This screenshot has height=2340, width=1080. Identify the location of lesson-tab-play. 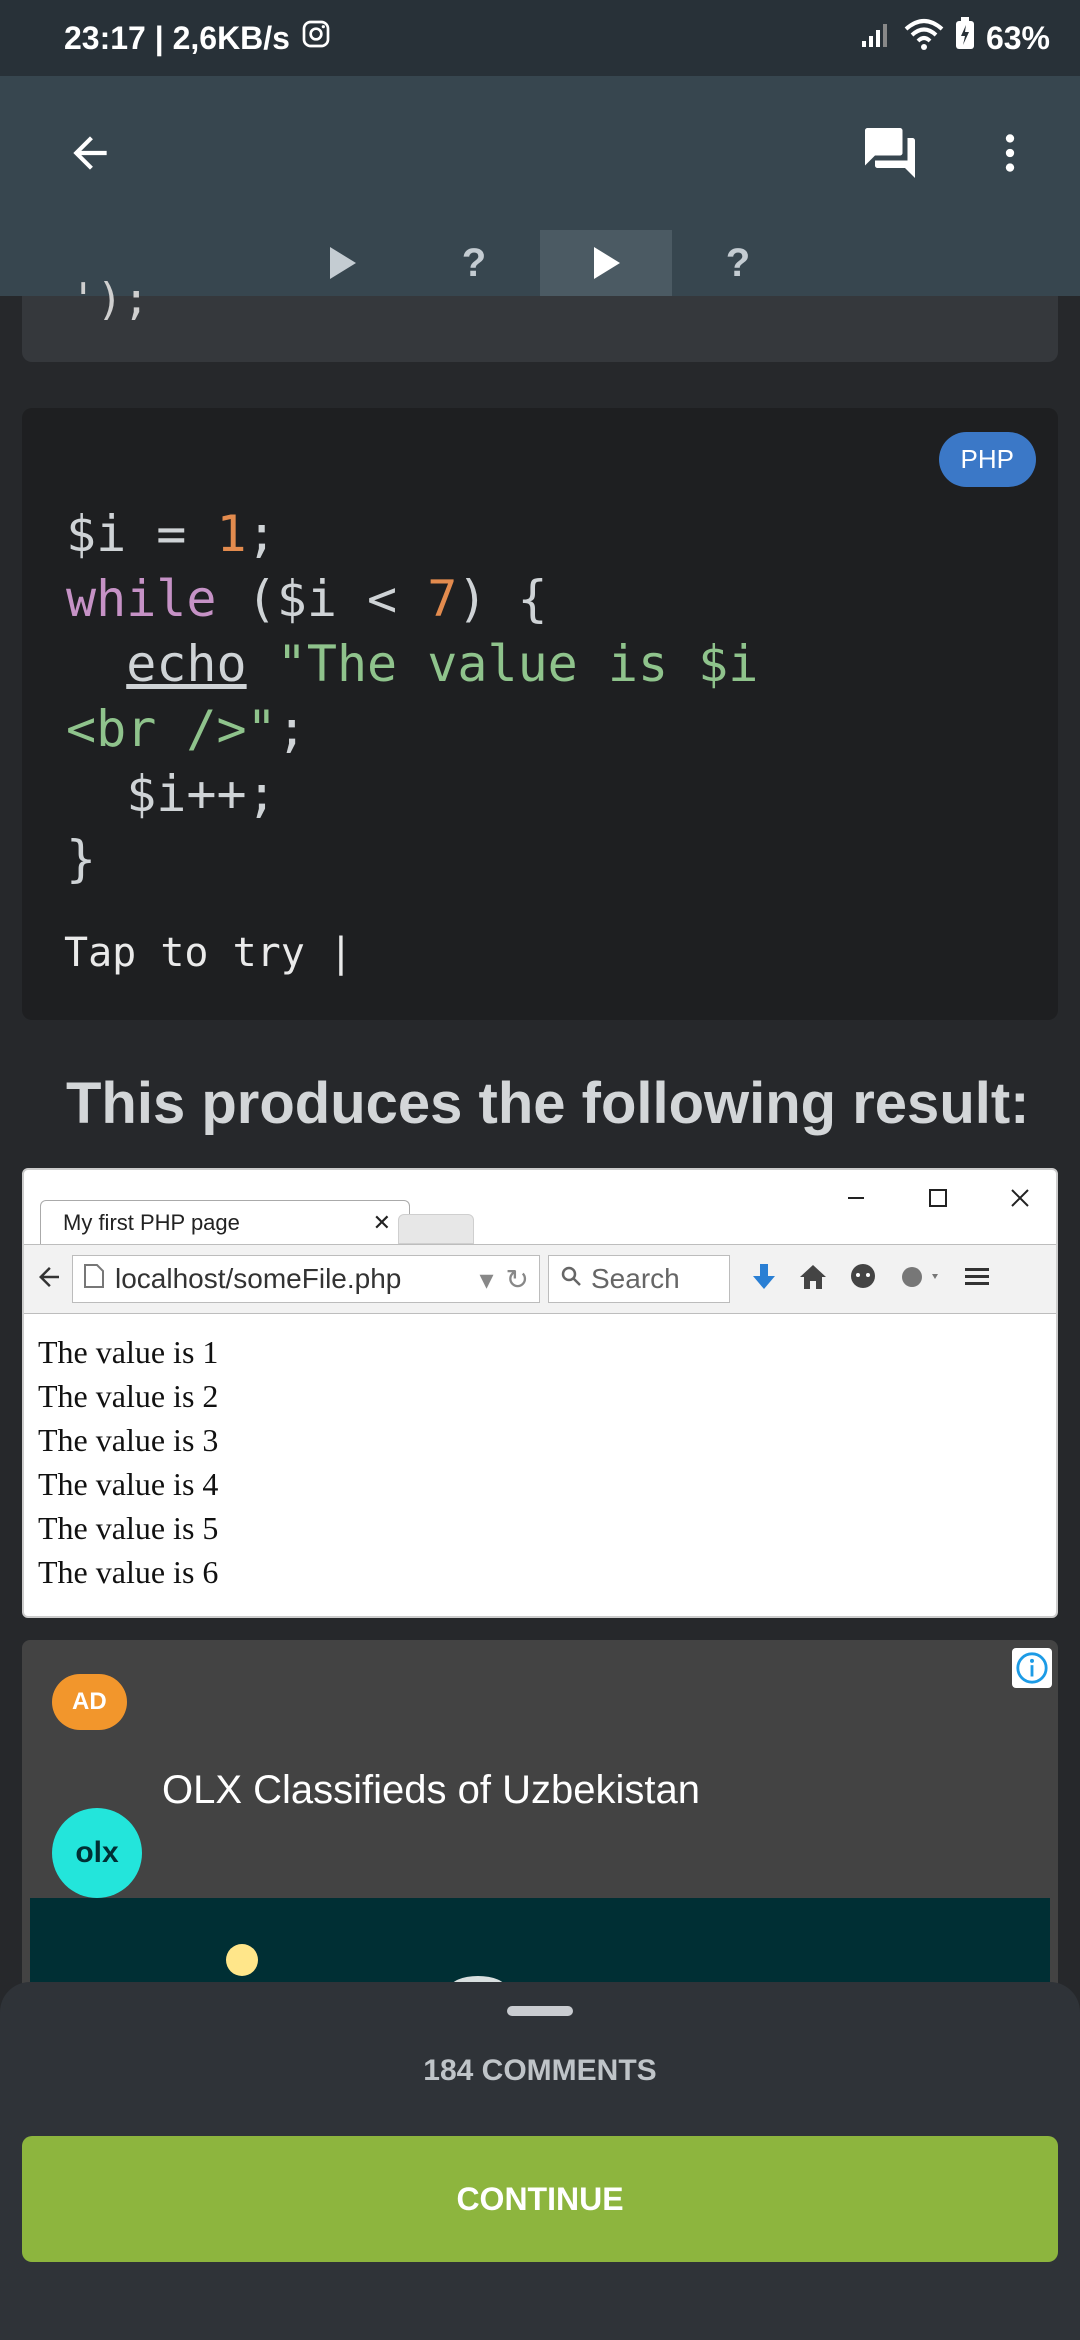
(342, 263).